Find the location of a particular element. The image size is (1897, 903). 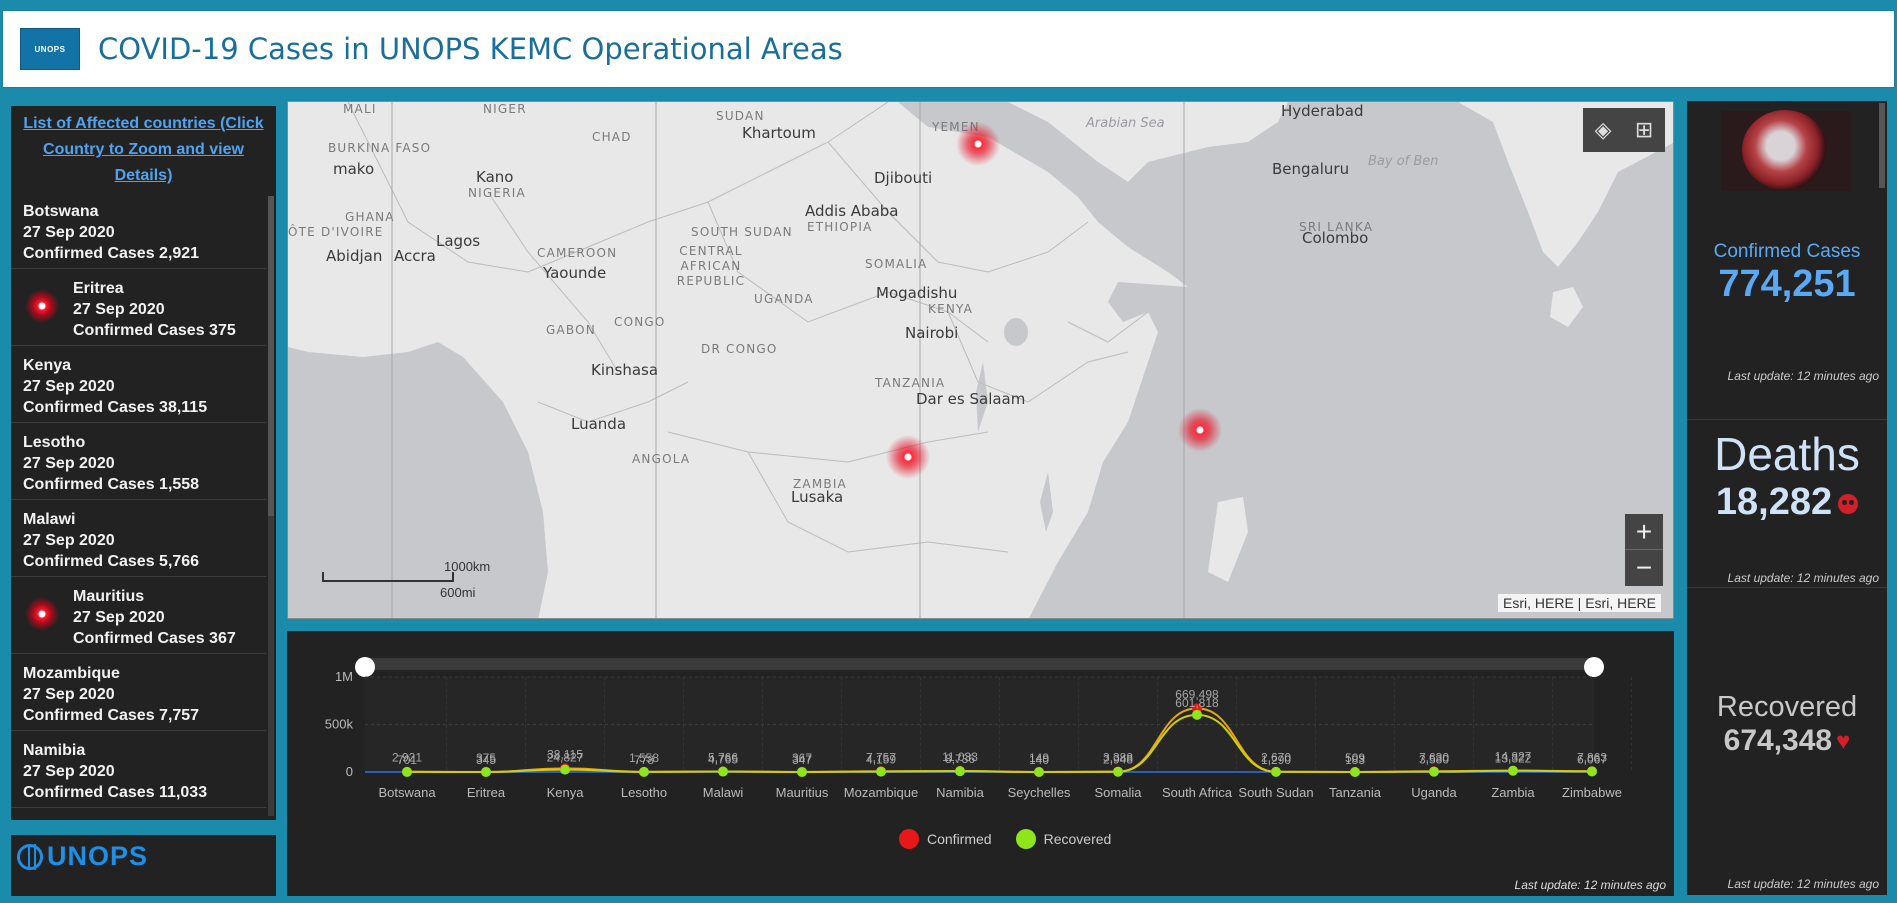

data-label-recovered: 345 is located at coordinates (486, 760).